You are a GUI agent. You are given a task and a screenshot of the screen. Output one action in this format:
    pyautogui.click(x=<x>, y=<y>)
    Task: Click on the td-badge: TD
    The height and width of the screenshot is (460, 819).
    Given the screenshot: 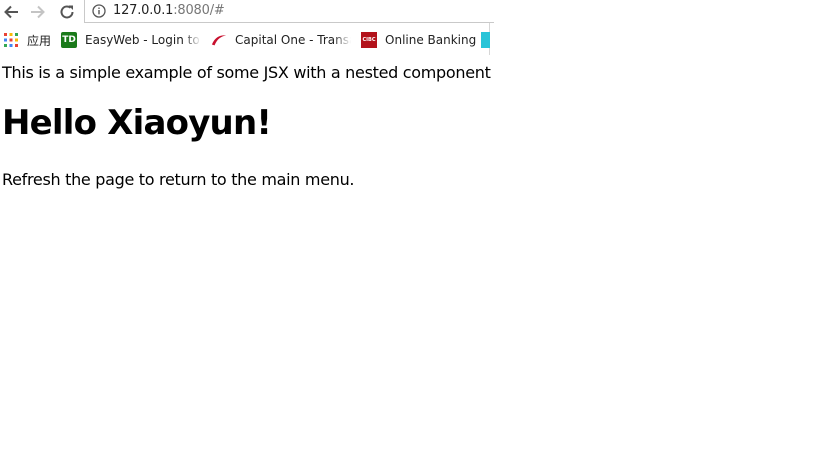 What is the action you would take?
    pyautogui.click(x=69, y=40)
    